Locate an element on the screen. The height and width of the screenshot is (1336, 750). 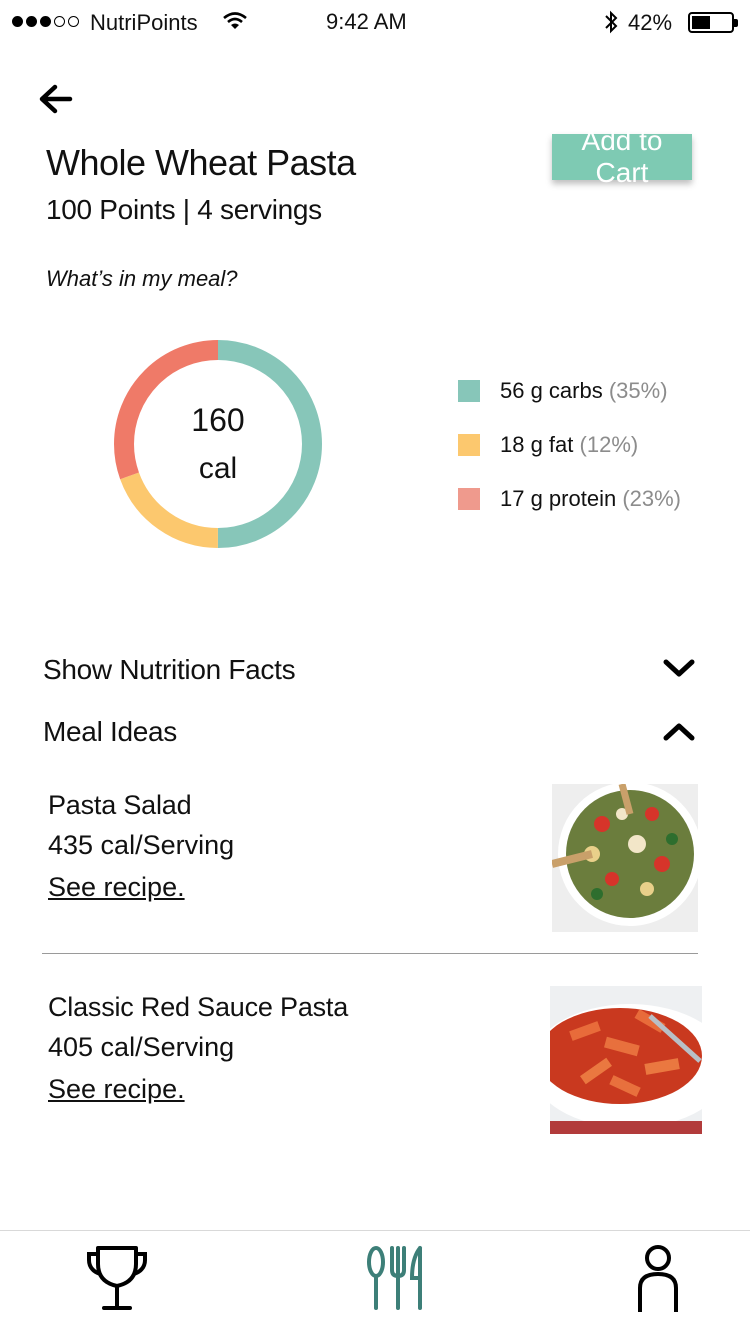
nutrition-facts-toggle: Show Nutrition Facts is located at coordinates (169, 670).